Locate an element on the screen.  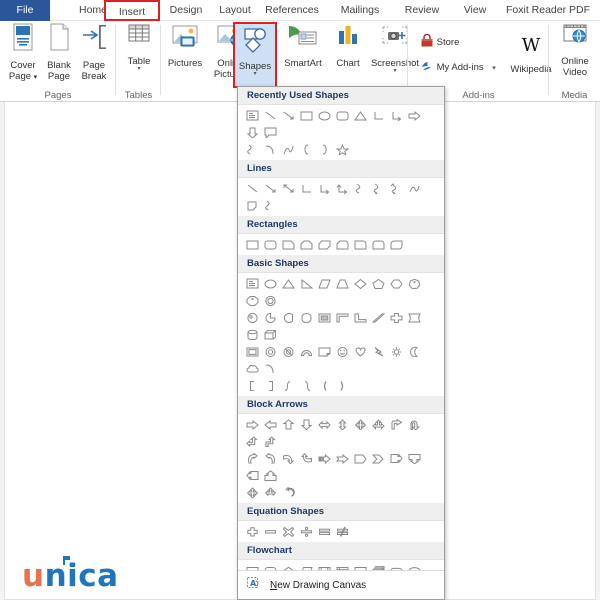
shape-left-brace is located at coordinates (306, 149).